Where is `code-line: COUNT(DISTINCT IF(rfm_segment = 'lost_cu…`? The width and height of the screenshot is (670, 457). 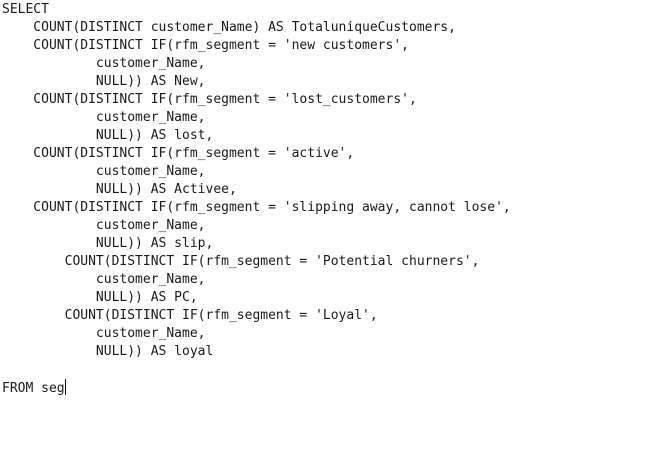
code-line: COUNT(DISTINCT IF(rfm_segment = 'lost_cu… is located at coordinates (209, 99).